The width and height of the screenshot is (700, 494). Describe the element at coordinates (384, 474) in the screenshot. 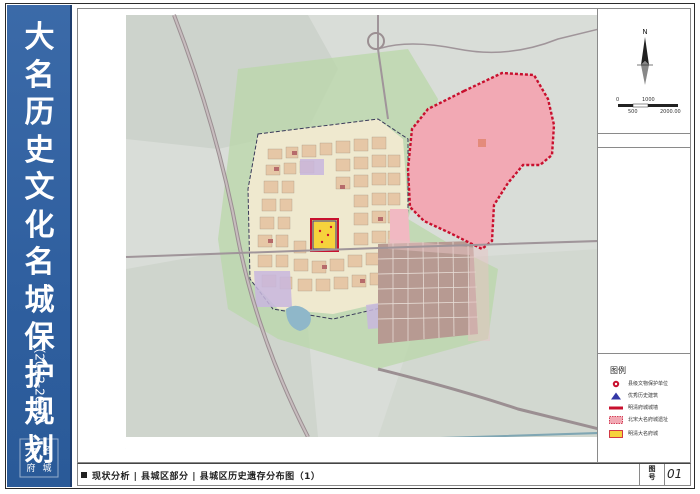

I see `caption-bar: 现状分析 | 县城区部分 | 县城区历史遗存分布图（1） 图 号 01` at that location.